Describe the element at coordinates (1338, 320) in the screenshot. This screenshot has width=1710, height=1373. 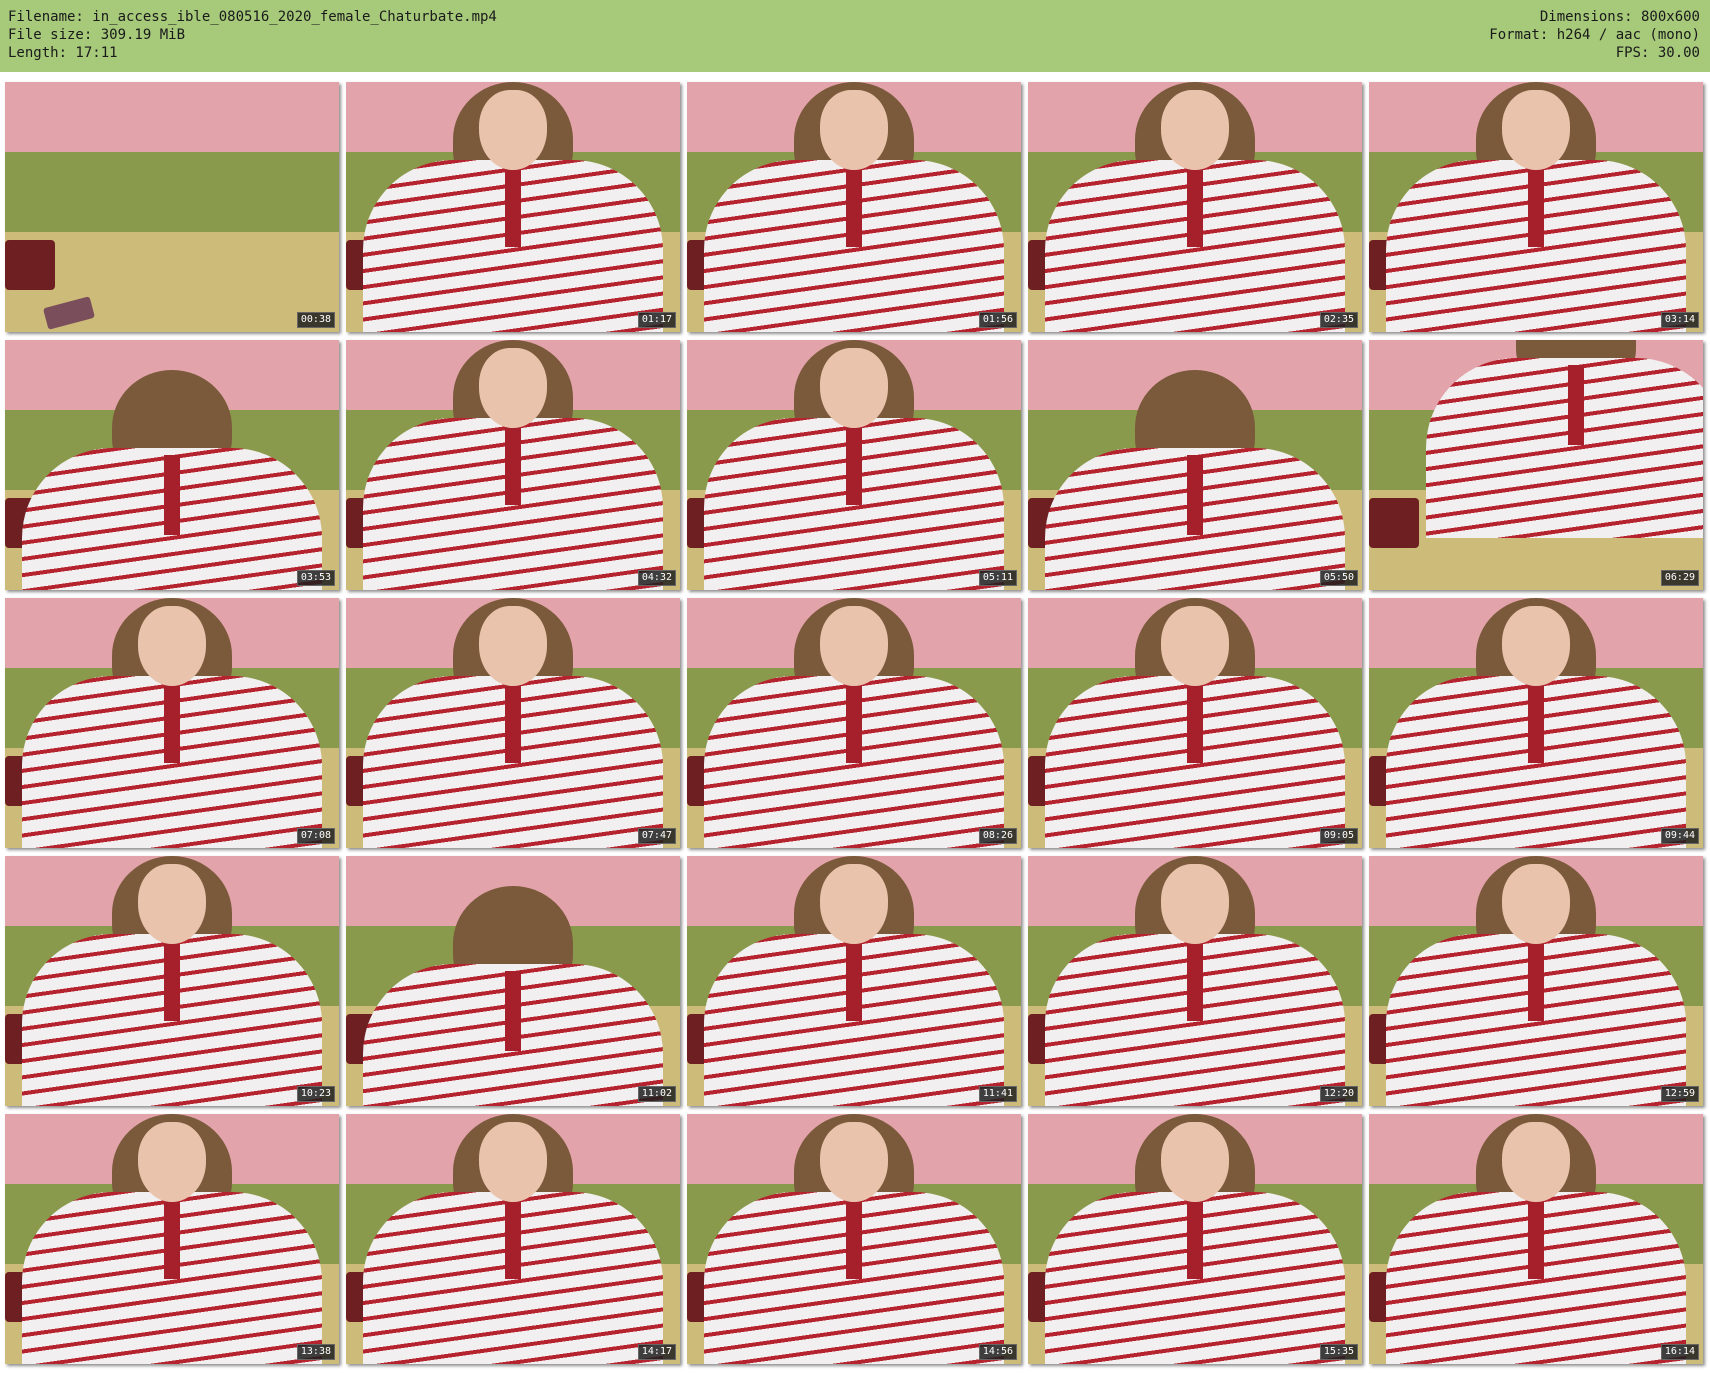
I see `timestamp-label: 02:35` at that location.